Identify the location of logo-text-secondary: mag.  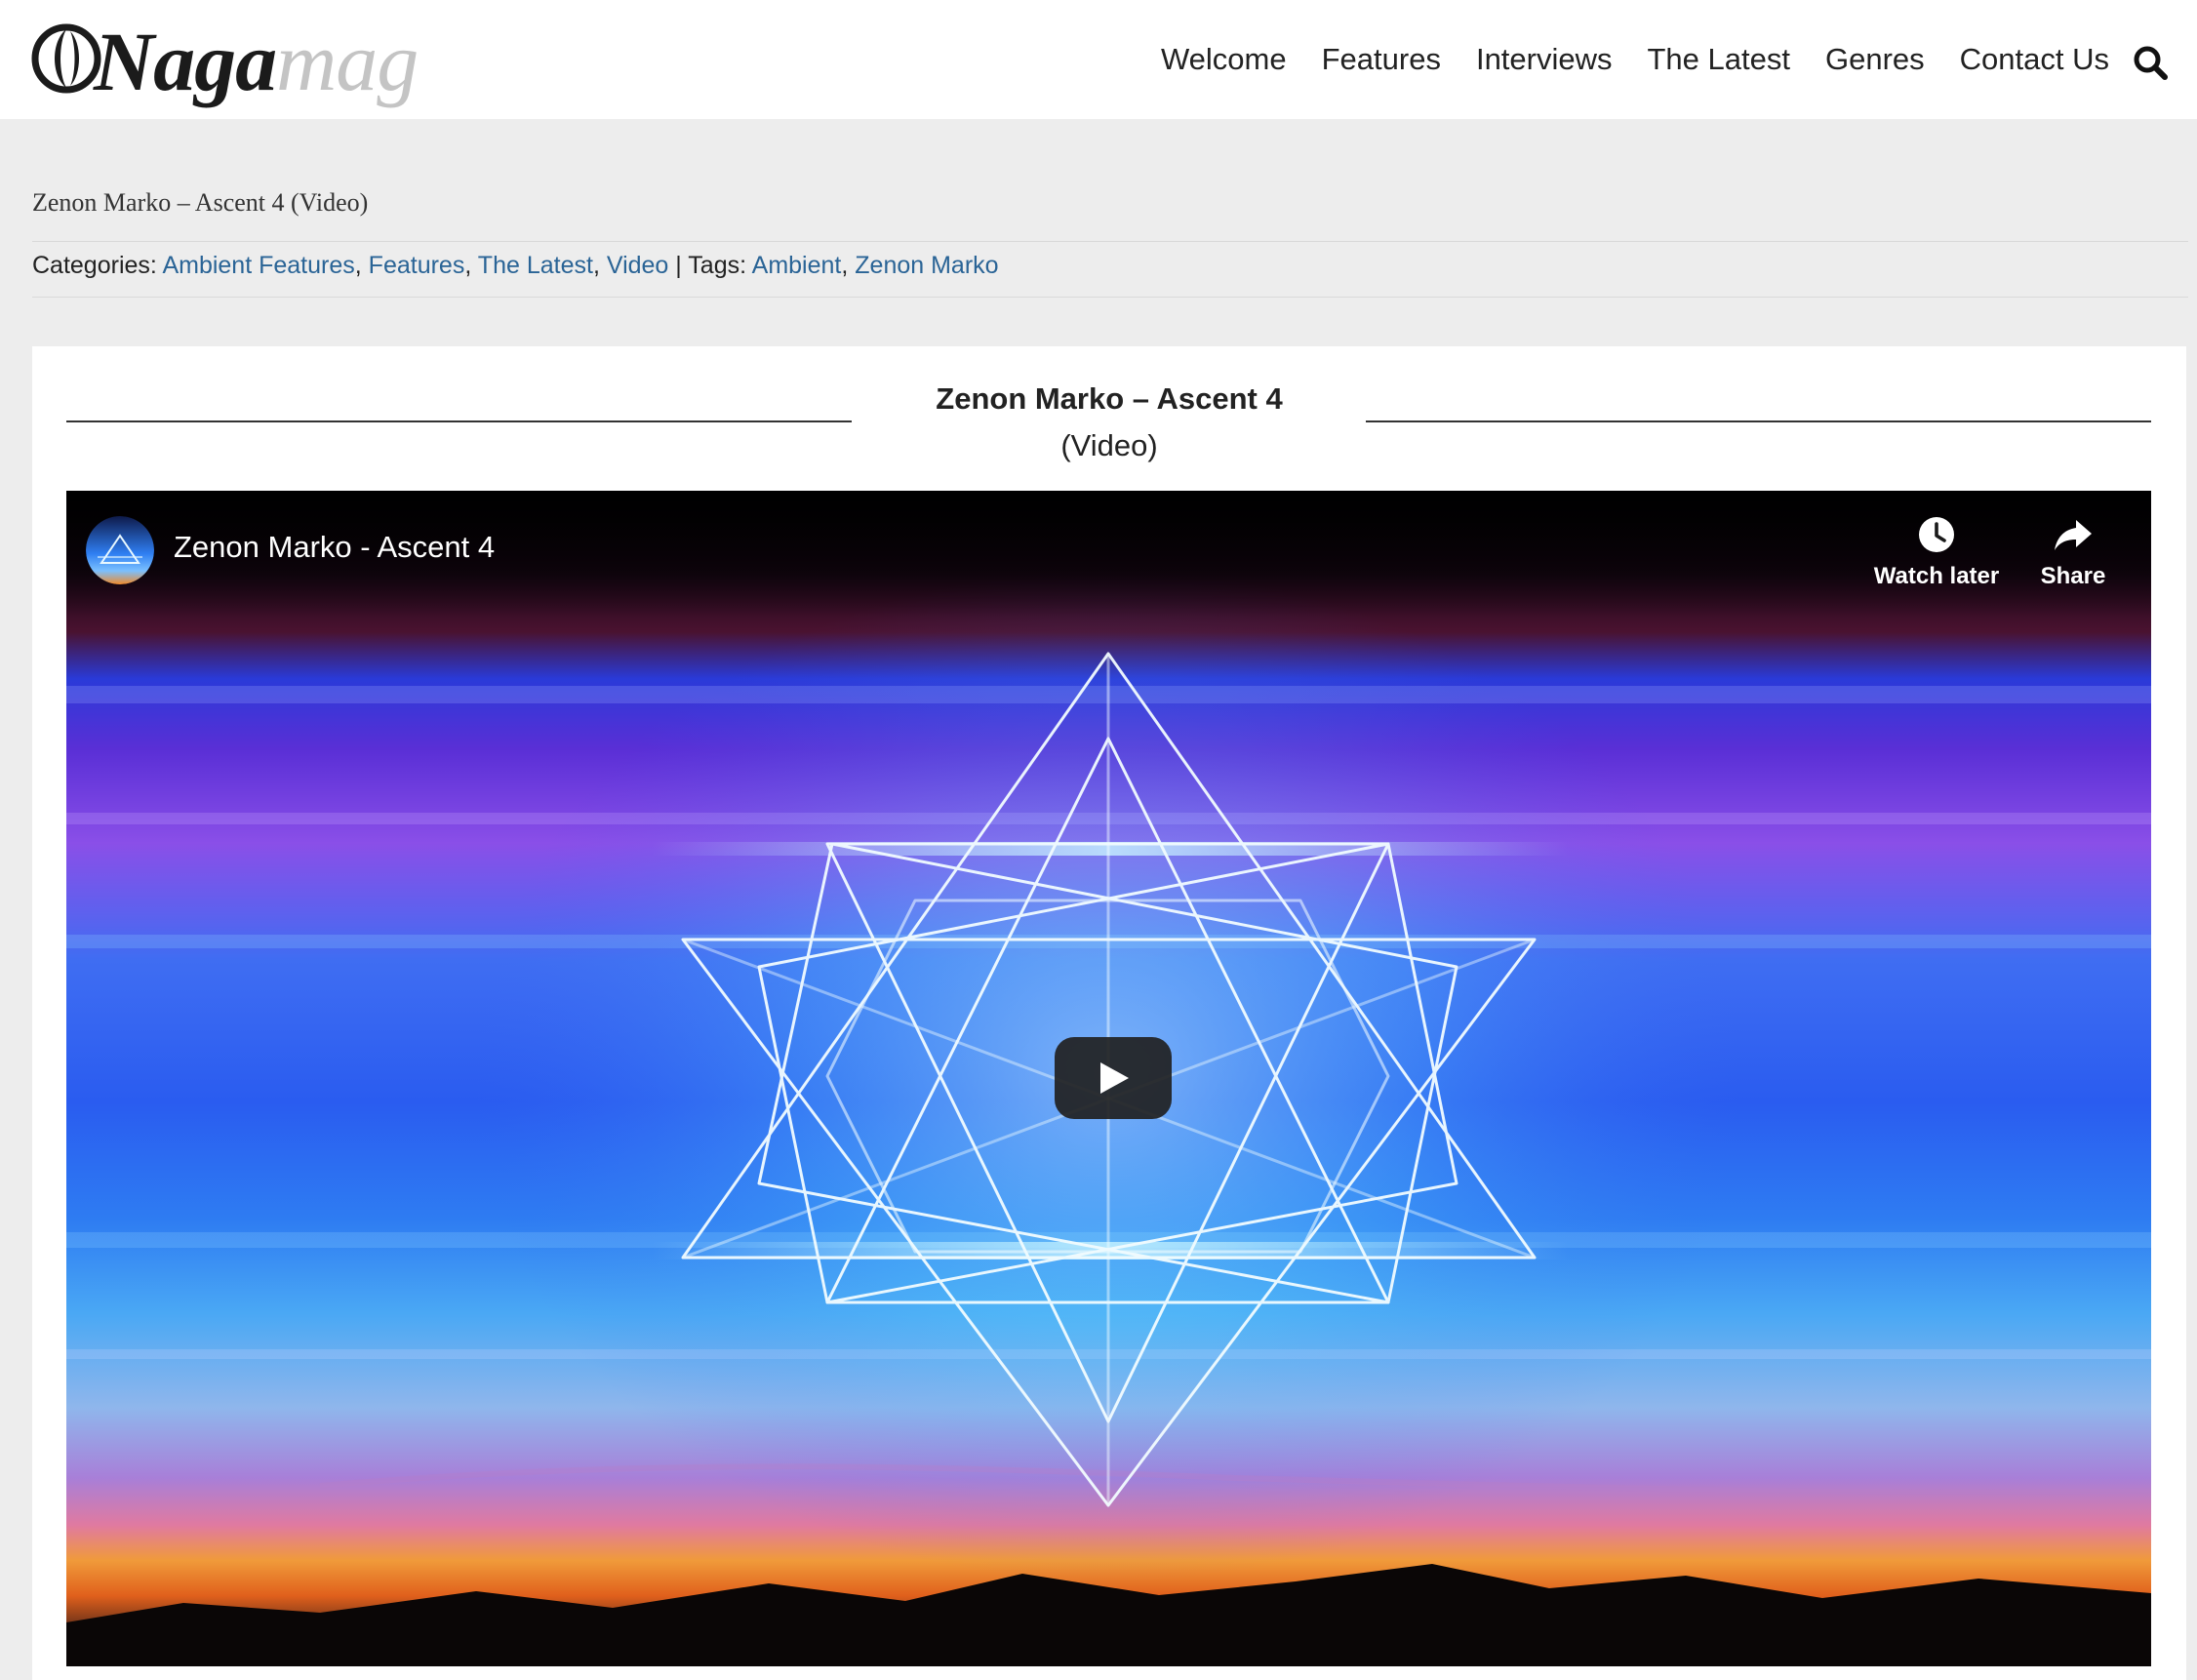
(348, 61).